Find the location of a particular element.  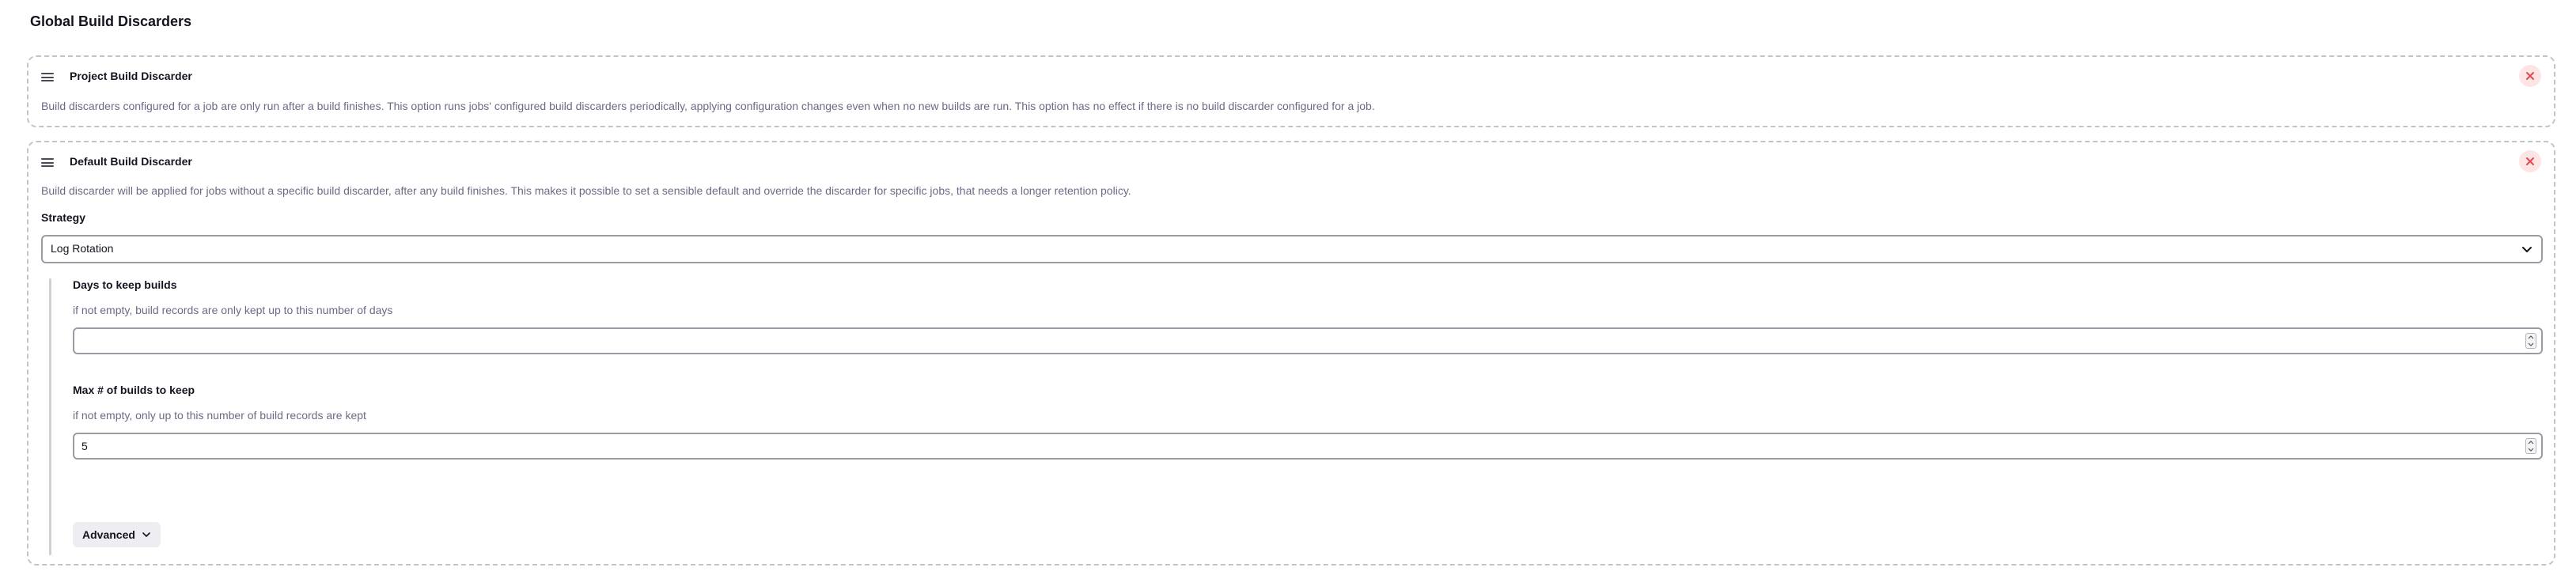

strategy-select-value: Log Rotation is located at coordinates (82, 248).